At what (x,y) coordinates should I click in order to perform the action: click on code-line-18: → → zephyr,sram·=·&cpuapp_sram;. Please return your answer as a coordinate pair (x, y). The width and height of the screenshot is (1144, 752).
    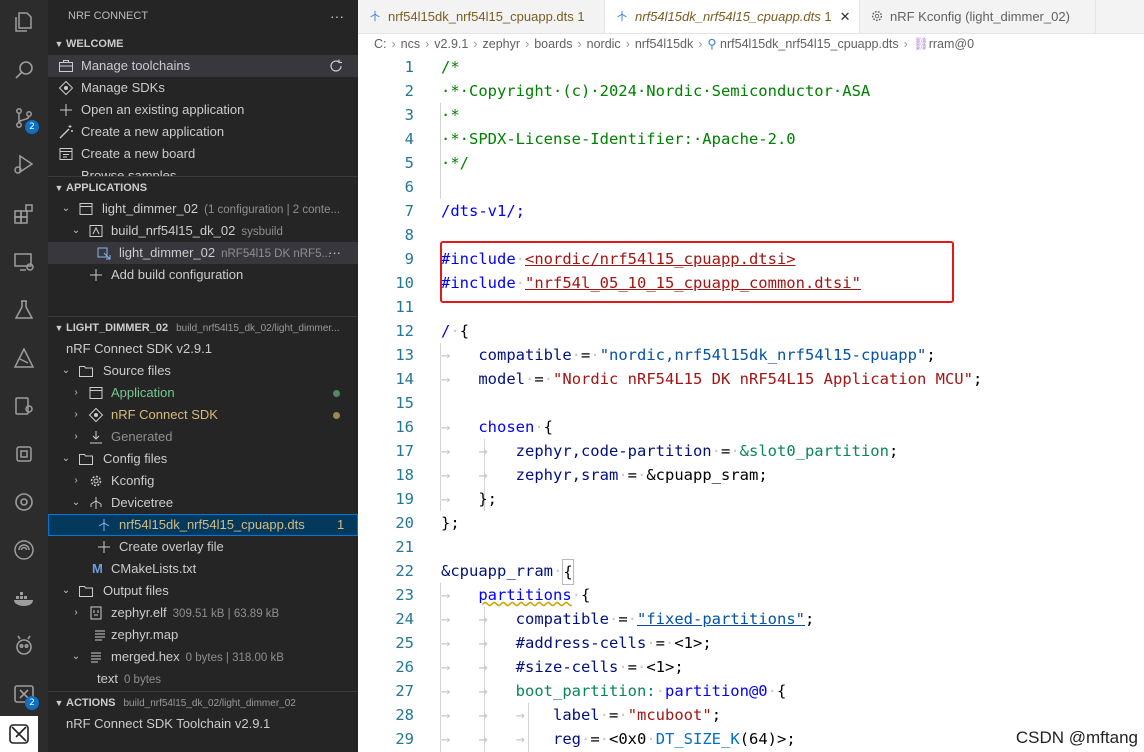
    Looking at the image, I should click on (604, 475).